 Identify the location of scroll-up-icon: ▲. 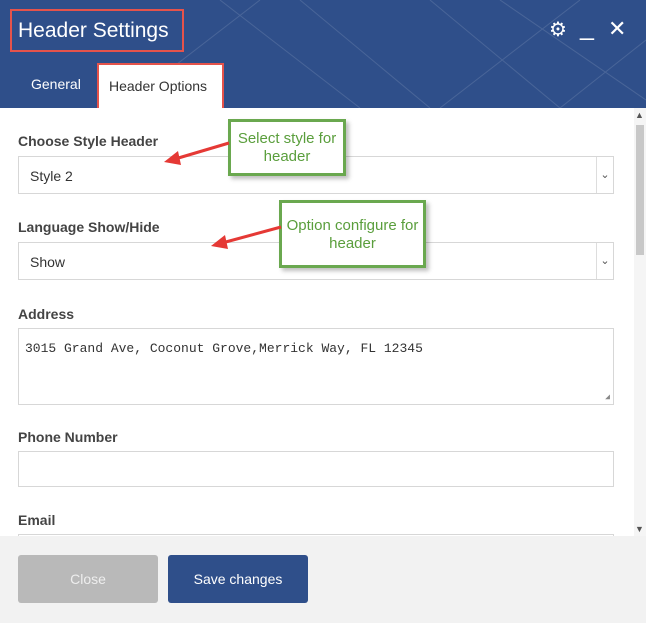
(639, 115).